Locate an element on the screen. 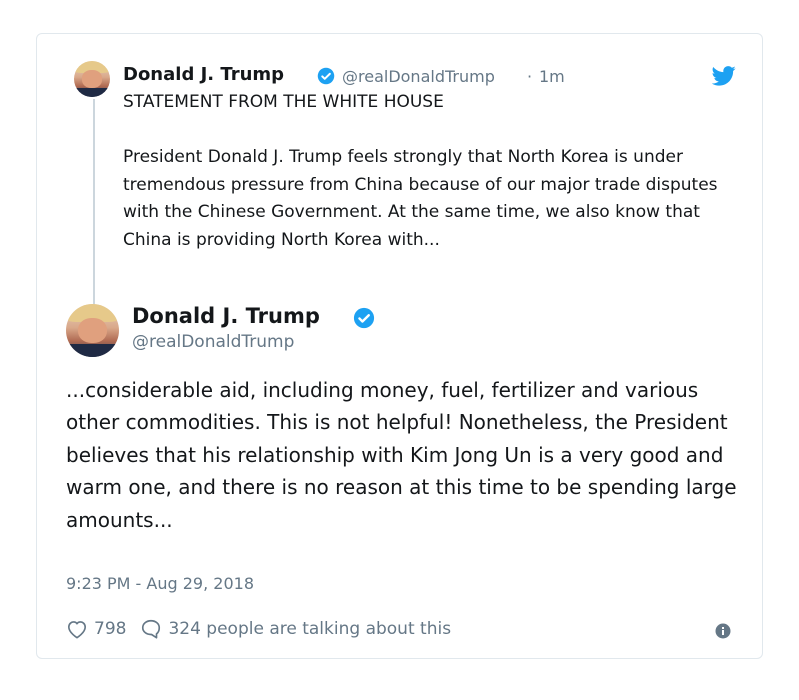 The width and height of the screenshot is (799, 700). like-button: 798 is located at coordinates (103, 629).